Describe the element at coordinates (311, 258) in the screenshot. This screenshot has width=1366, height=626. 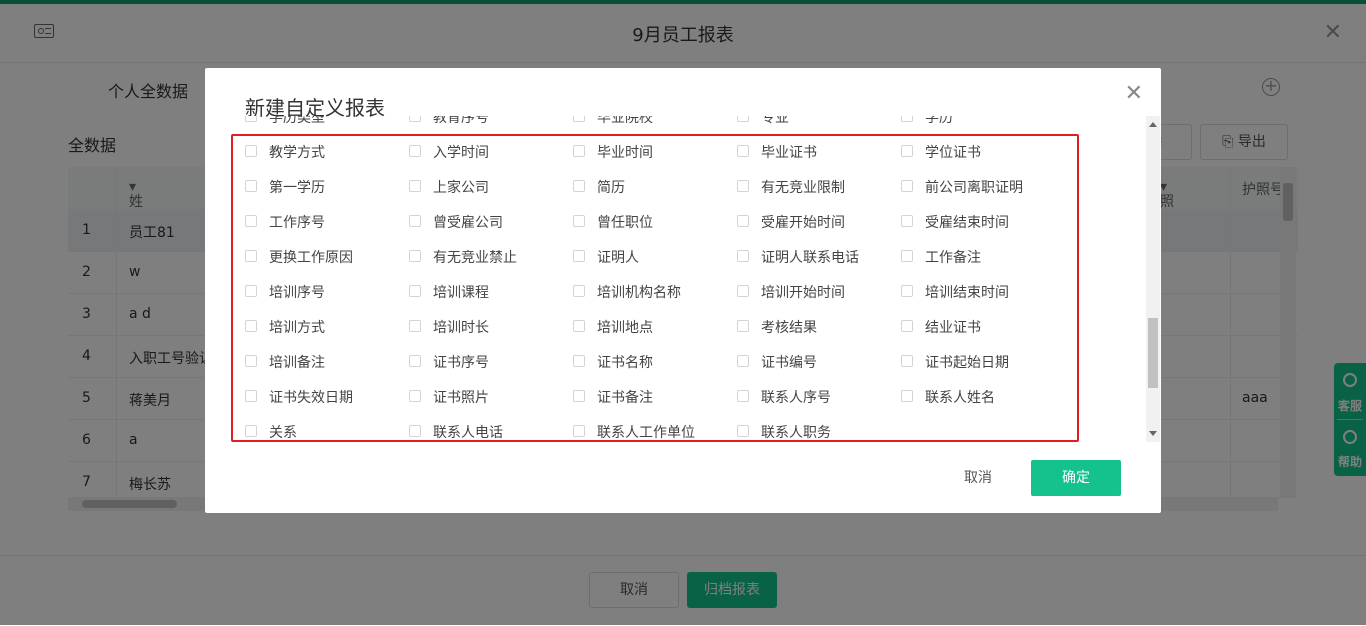
I see `checkbox-label: 更换工作原因` at that location.